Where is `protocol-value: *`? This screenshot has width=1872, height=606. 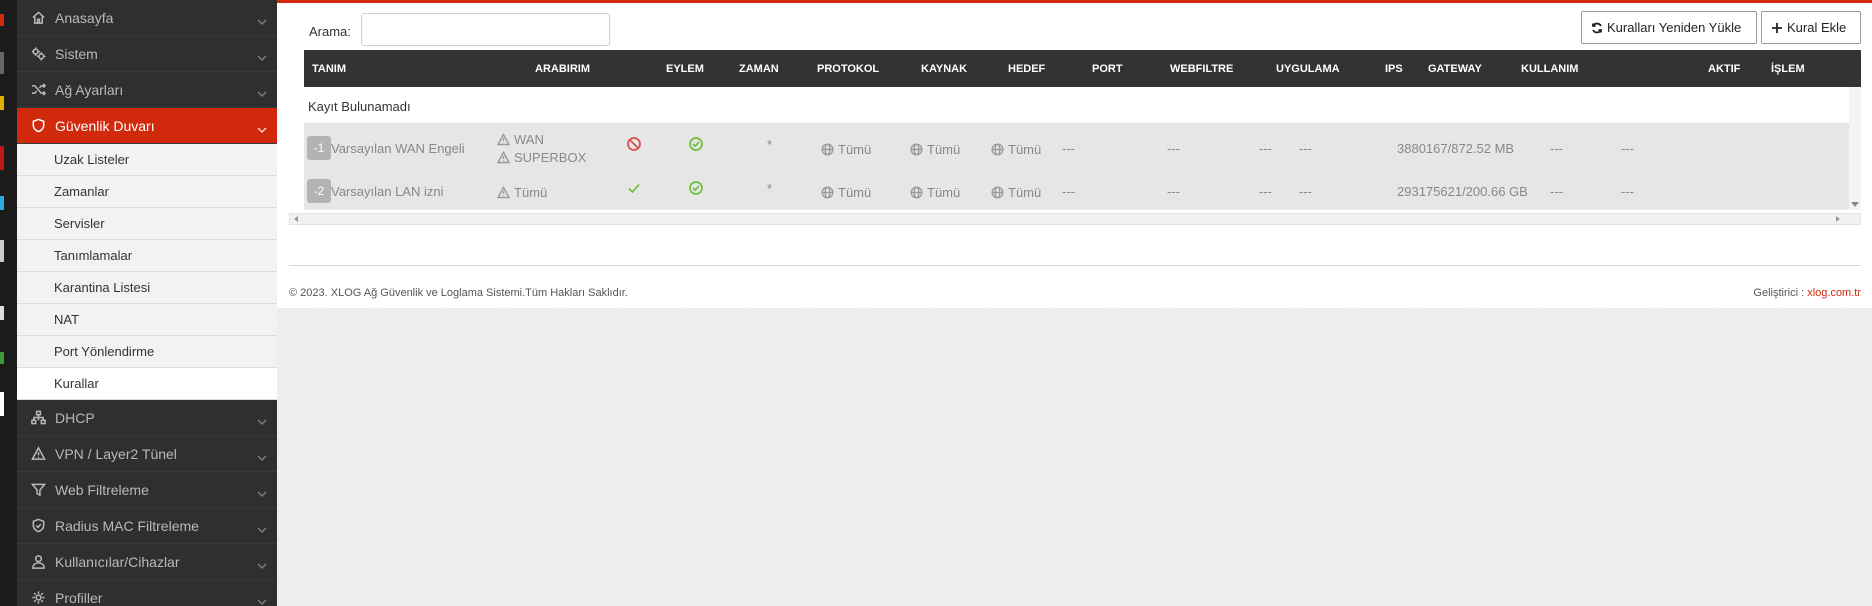
protocol-value: * is located at coordinates (770, 188).